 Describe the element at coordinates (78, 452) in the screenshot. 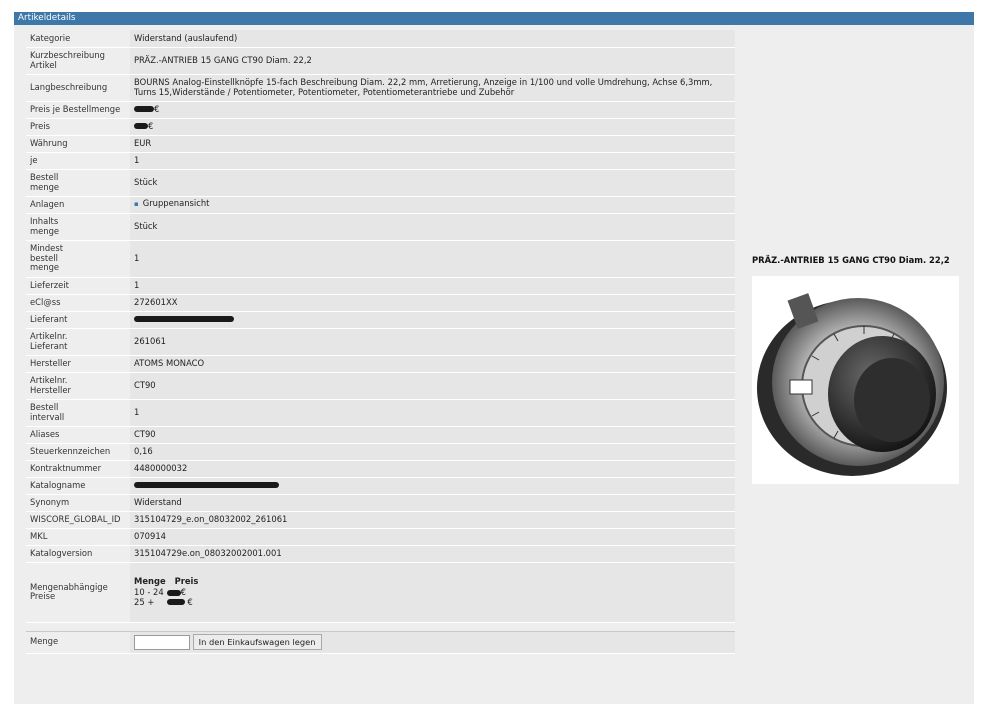

I see `detail-label: Steuerkennzeichen` at that location.